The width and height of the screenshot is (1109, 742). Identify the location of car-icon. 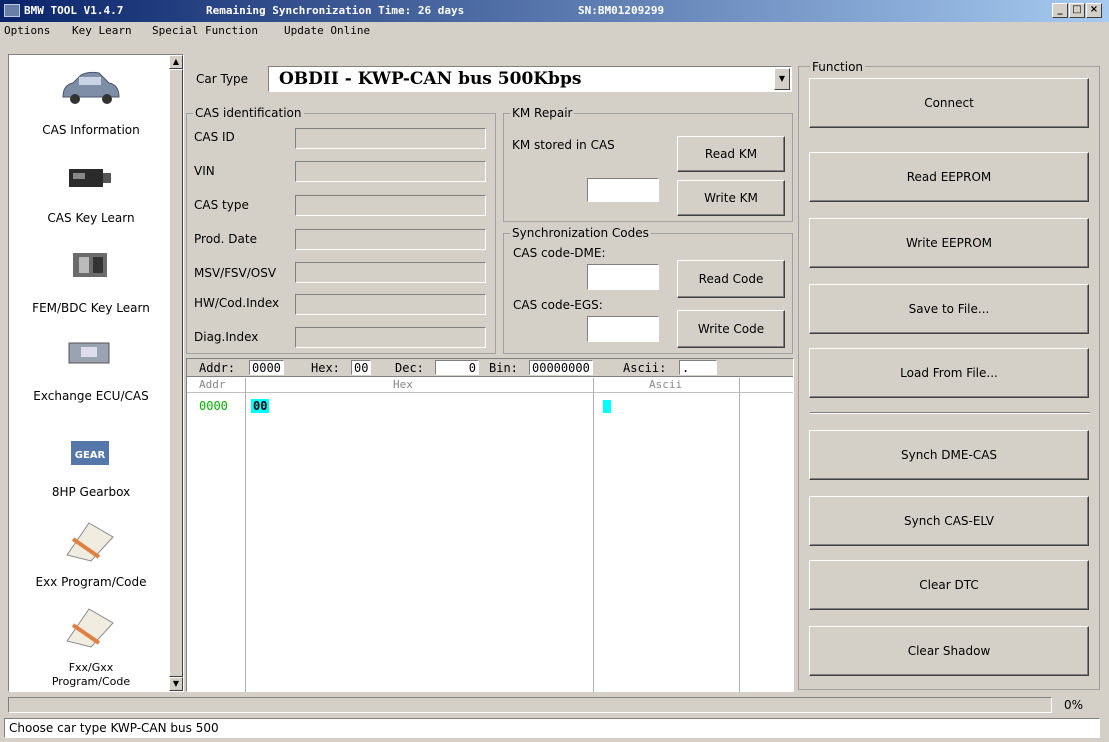
(91, 87).